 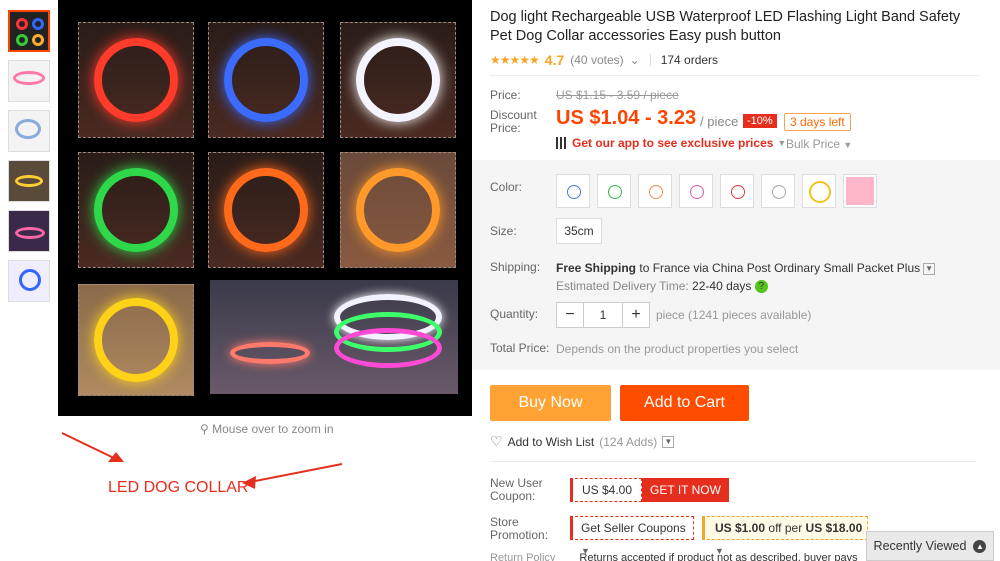 What do you see at coordinates (662, 286) in the screenshot?
I see `estimated-delivery: Estimated Delivery Time: 22-40 days ?` at bounding box center [662, 286].